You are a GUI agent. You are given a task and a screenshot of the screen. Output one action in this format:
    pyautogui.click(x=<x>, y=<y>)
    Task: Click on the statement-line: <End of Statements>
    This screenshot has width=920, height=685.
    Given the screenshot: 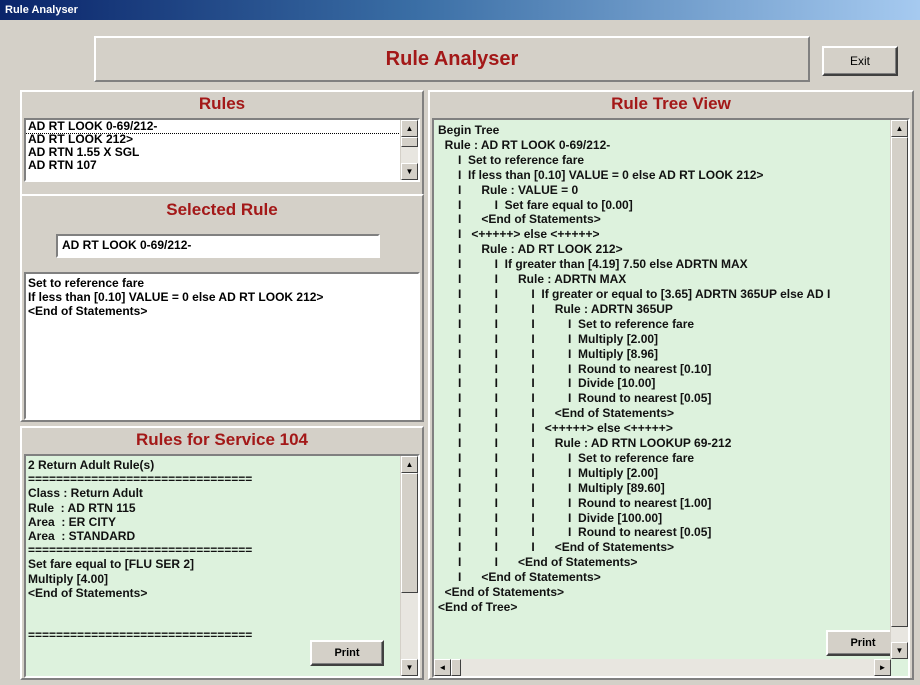 What is the action you would take?
    pyautogui.click(x=88, y=311)
    